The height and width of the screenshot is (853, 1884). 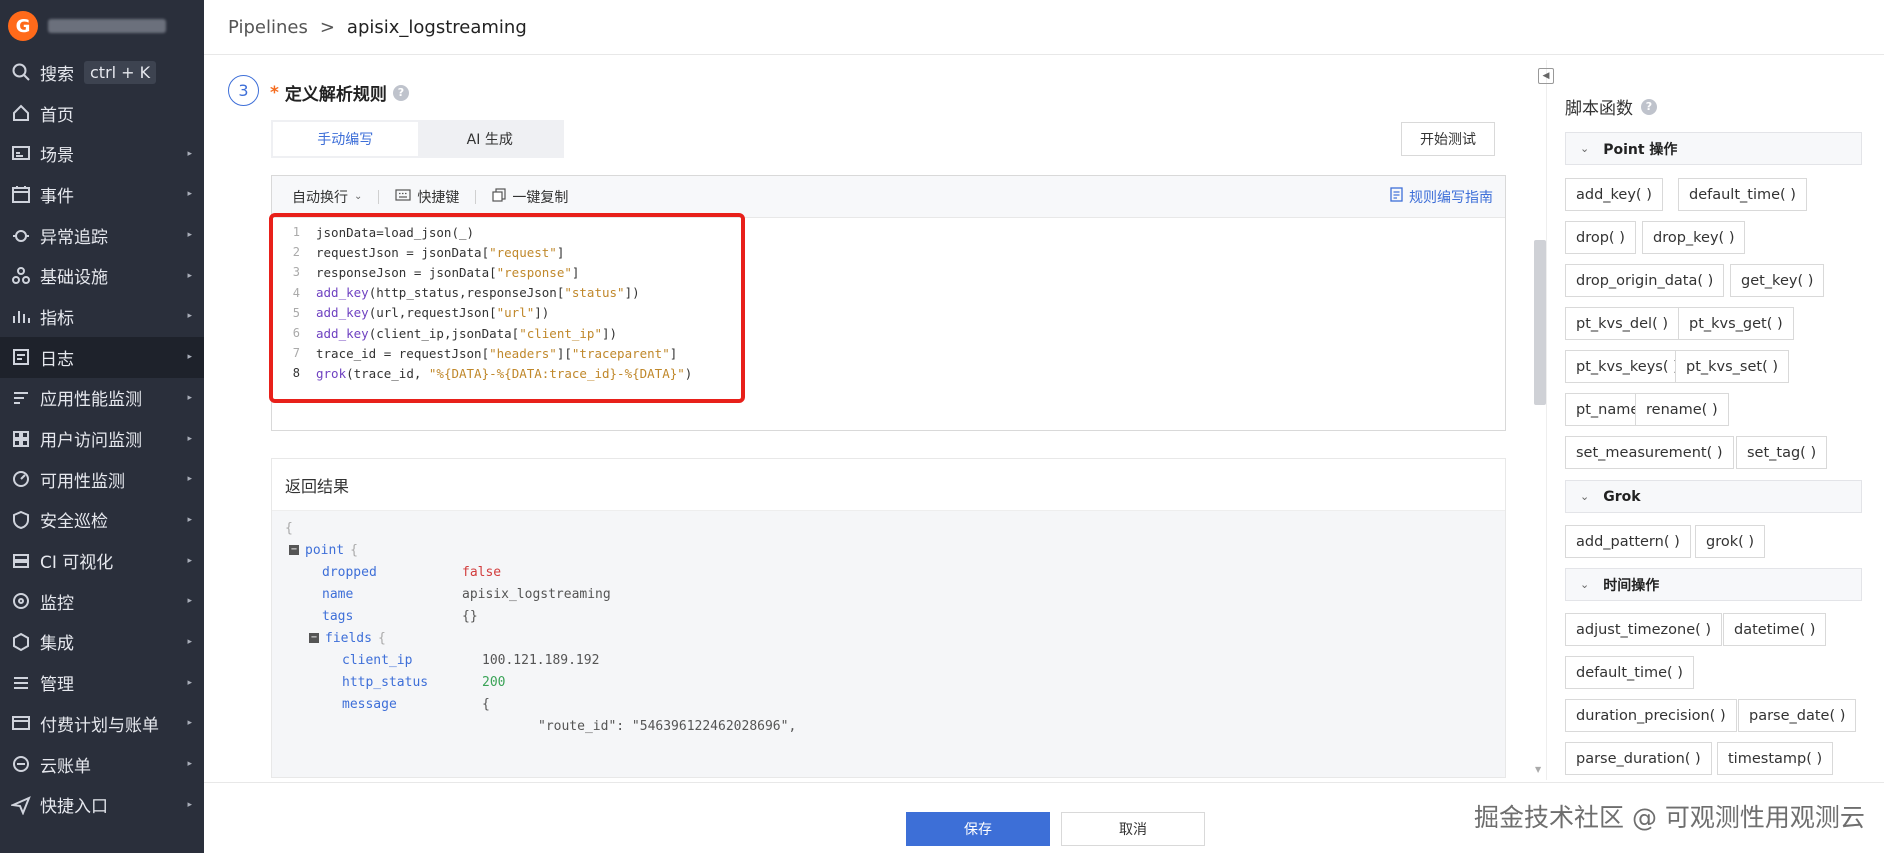 What do you see at coordinates (102, 357) in the screenshot?
I see `sidebar-item-6: 日志 ▸` at bounding box center [102, 357].